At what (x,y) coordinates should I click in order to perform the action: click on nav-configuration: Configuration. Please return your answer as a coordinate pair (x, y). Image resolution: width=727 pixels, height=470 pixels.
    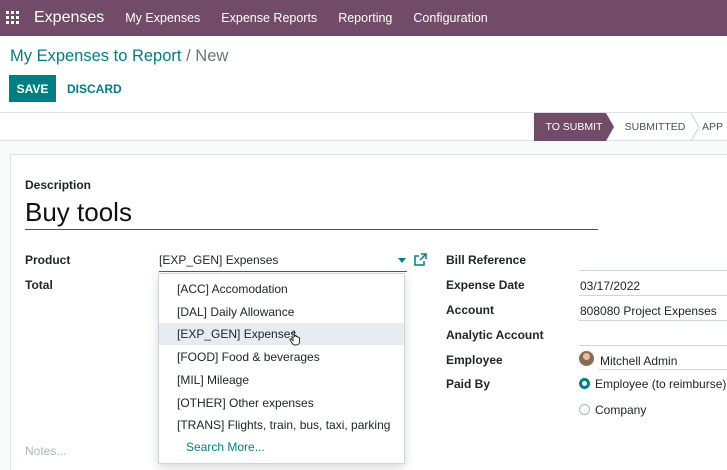
    Looking at the image, I should click on (450, 18).